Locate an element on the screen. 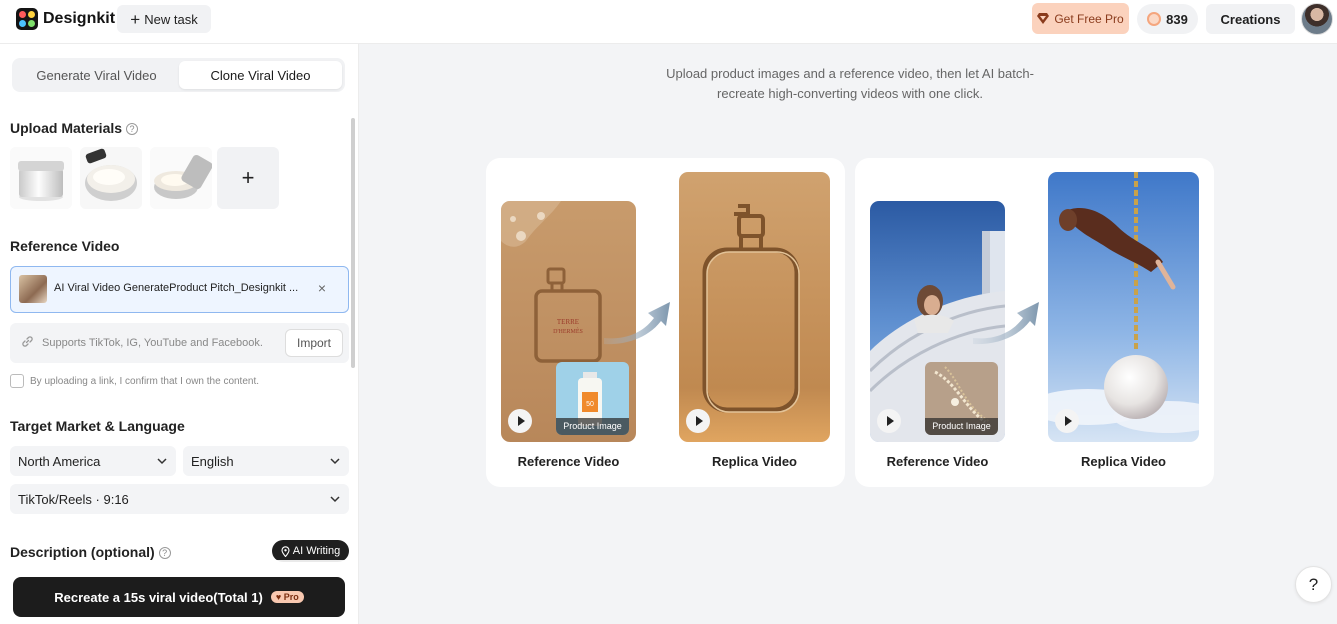 The image size is (1337, 624). recreate-label: Recreate a 15s viral video(Total 1) is located at coordinates (158, 597).